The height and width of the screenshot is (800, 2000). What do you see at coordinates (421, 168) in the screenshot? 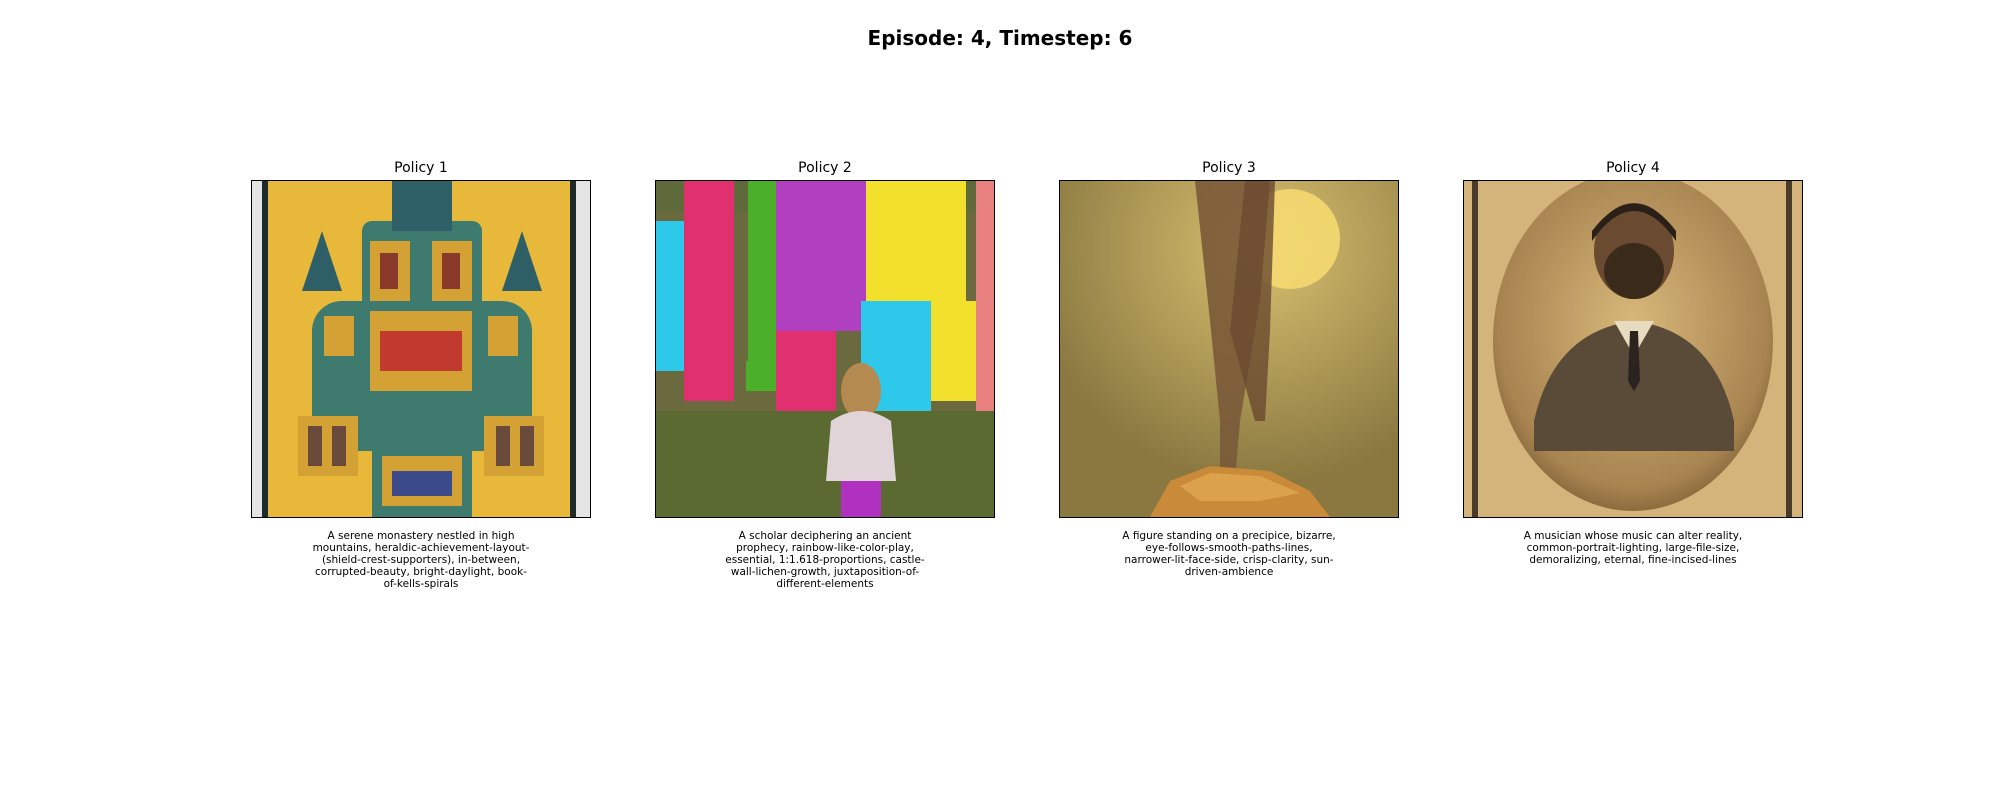
I see `panel-title: Policy 1` at bounding box center [421, 168].